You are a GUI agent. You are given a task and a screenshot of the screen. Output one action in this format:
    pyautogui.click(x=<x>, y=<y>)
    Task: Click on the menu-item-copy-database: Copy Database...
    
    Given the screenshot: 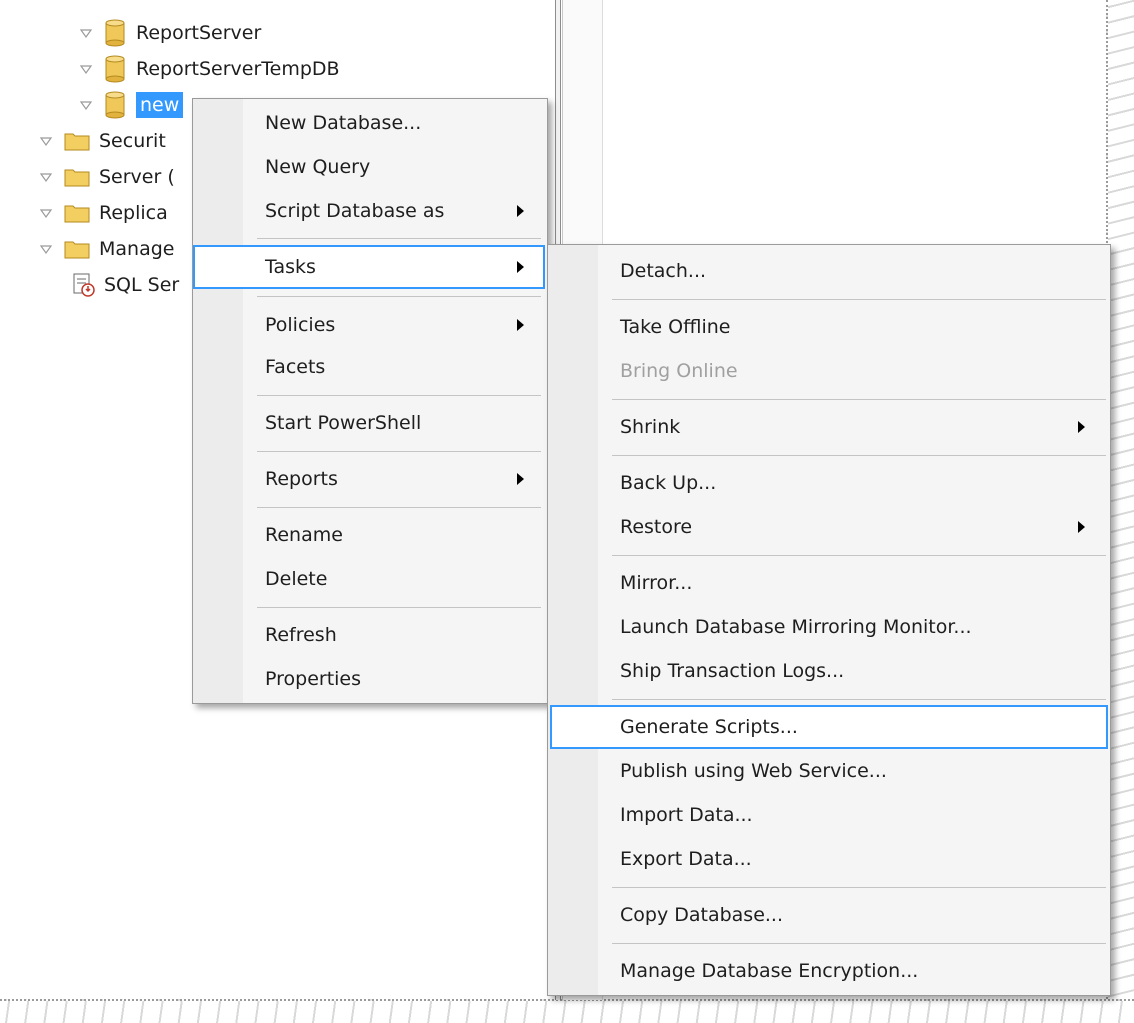 What is the action you would take?
    pyautogui.click(x=701, y=915)
    